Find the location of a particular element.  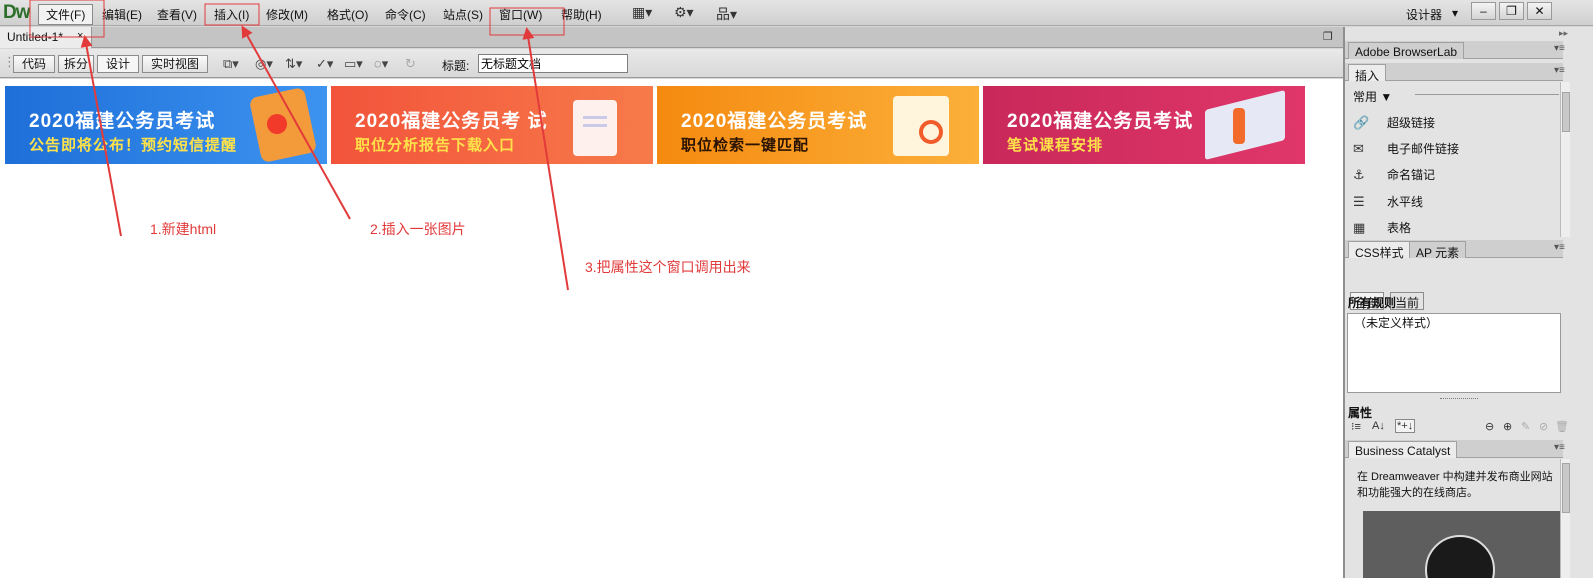

insert-item-horizontal-rule: ☰ 水平线 is located at coordinates (1388, 203).